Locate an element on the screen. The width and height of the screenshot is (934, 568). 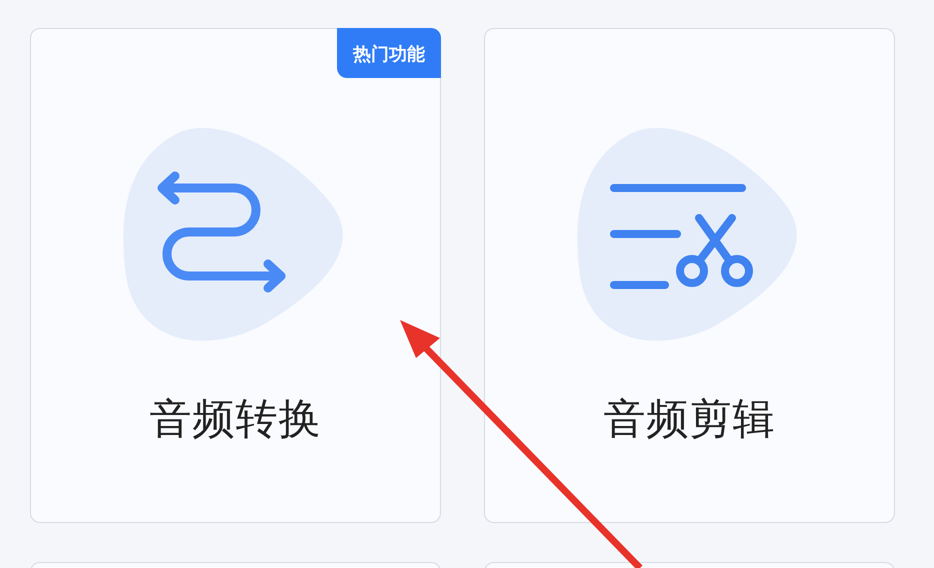
hot-badge: 热门功能 is located at coordinates (389, 53).